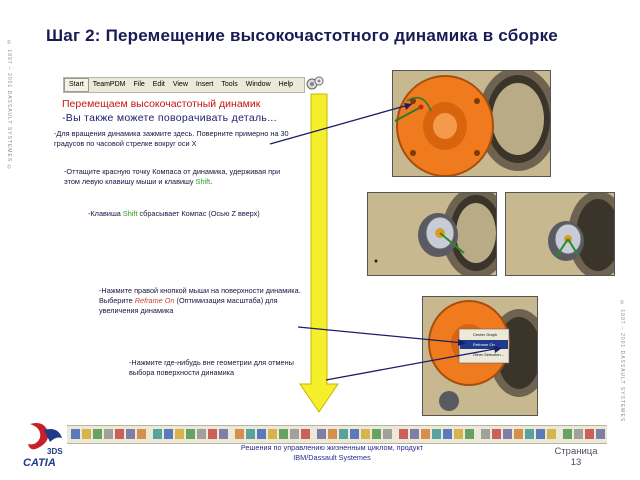 The height and width of the screenshot is (480, 640). Describe the element at coordinates (576, 462) in the screenshot. I see `page-number: 13` at that location.